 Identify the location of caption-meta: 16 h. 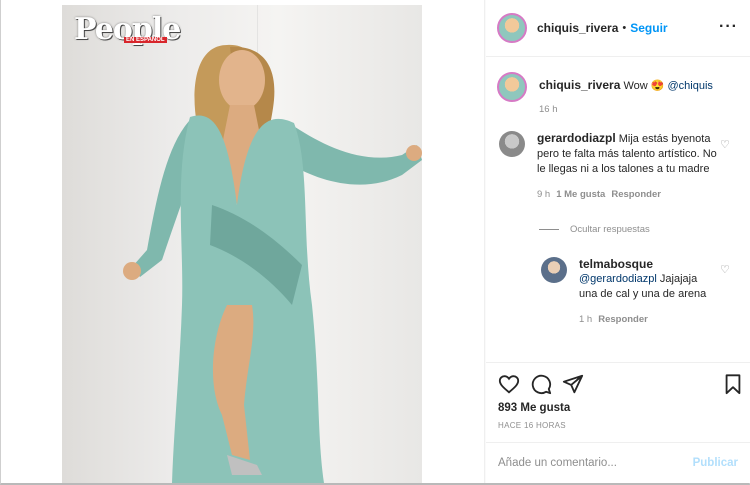
(626, 109).